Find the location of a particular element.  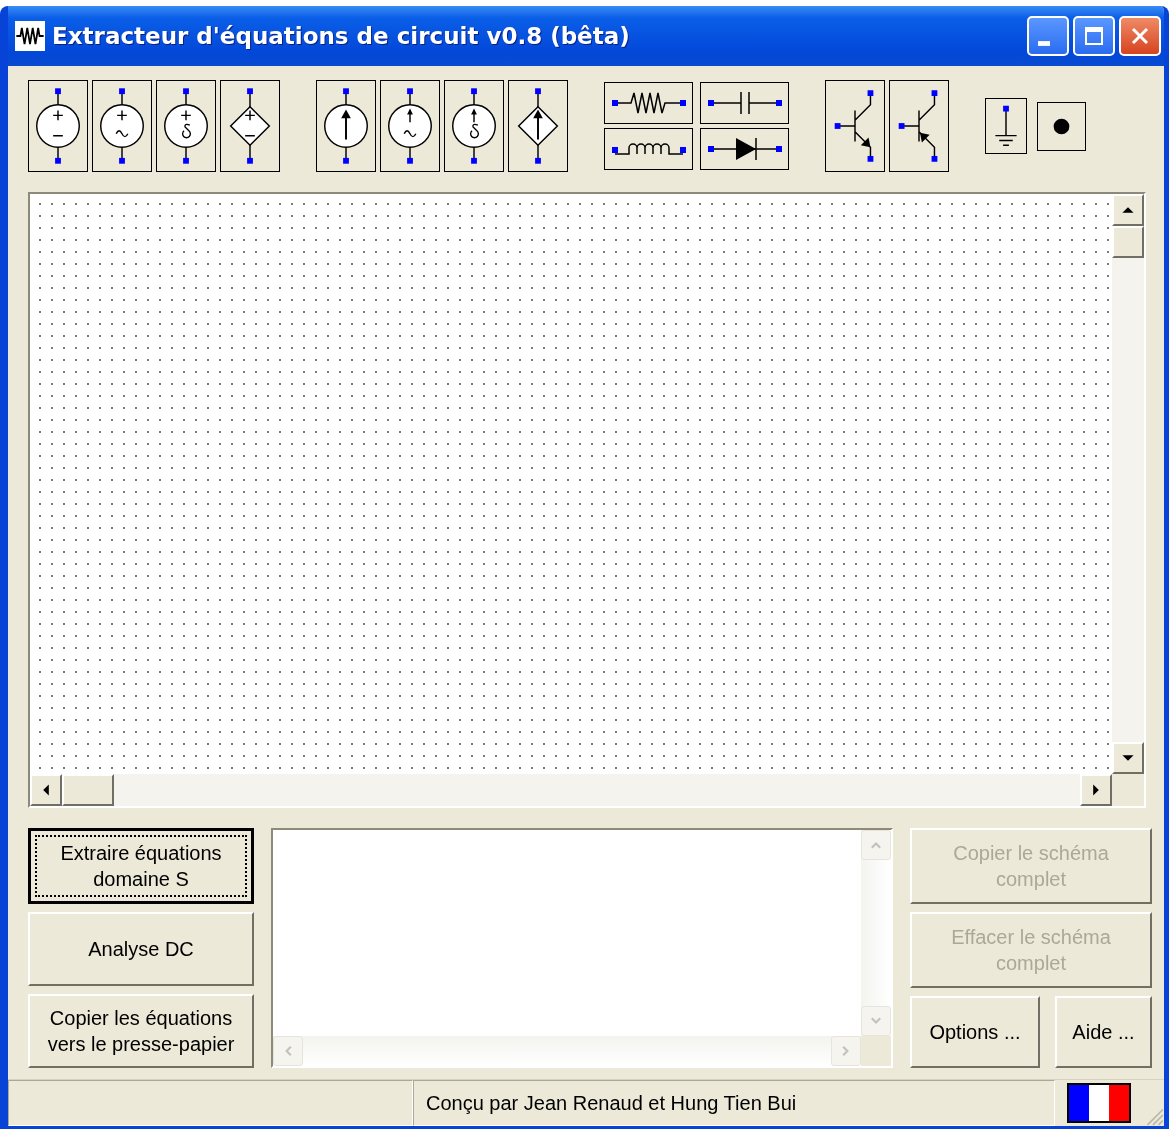

vertical-scrollbar is located at coordinates (1128, 484).